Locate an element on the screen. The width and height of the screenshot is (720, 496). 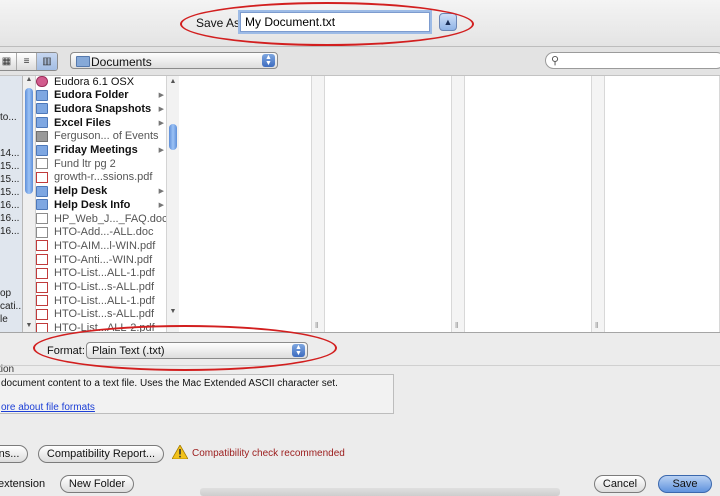
file-list-item: Eudora Folder ▶ is located at coordinates (100, 95).